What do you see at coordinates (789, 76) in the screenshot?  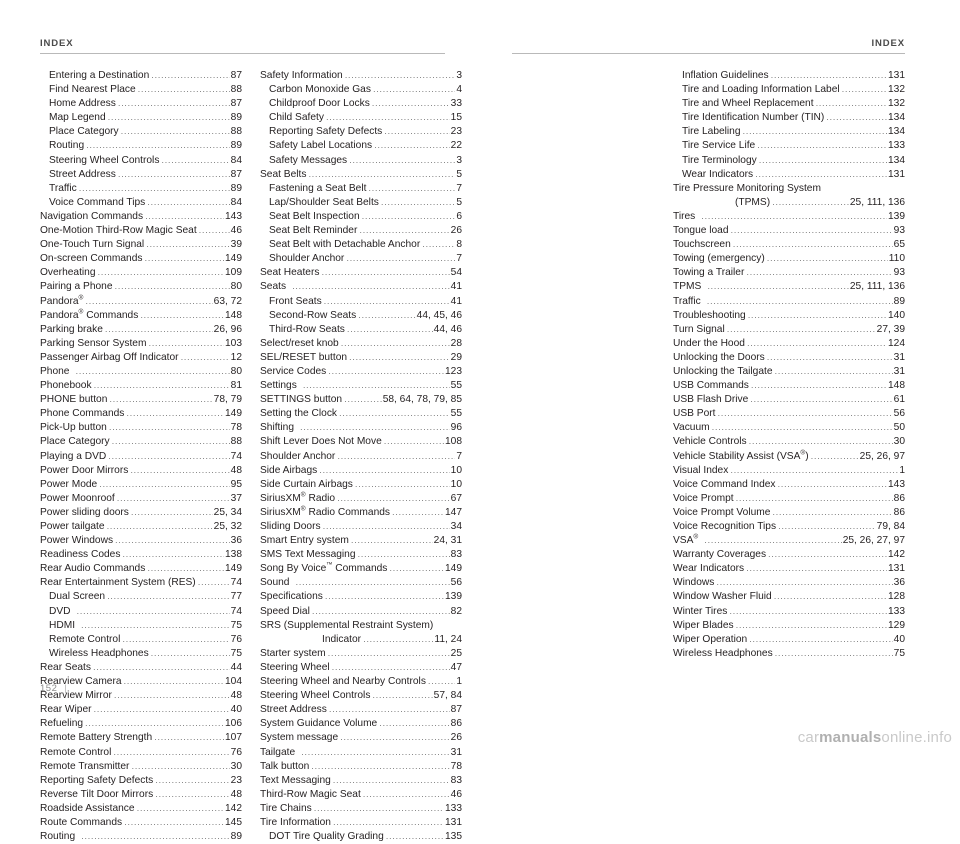 I see `index-entry: Inflation Guidelines 131` at bounding box center [789, 76].